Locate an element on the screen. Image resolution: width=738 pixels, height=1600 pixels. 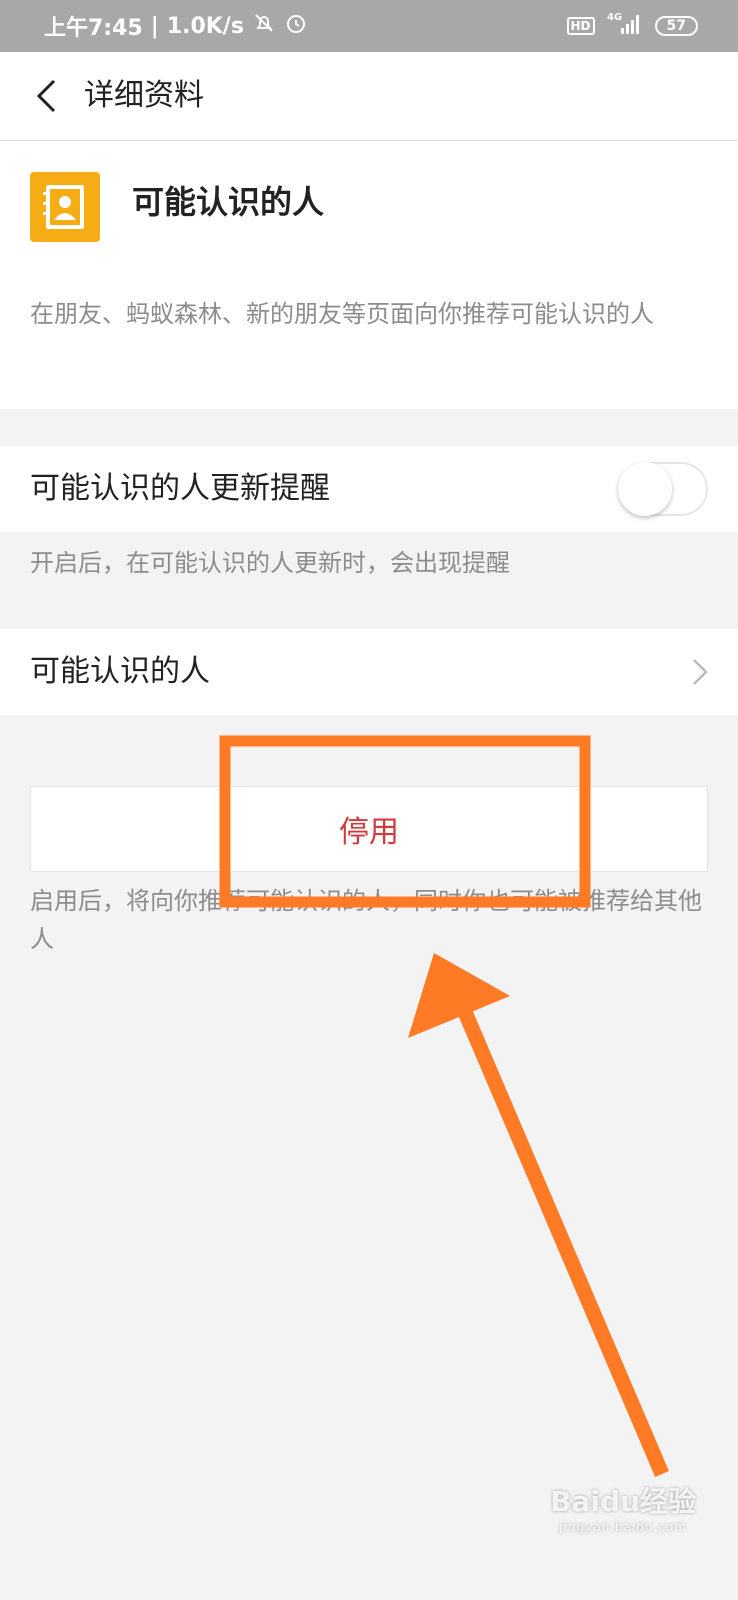
update-reminder-hint: 开启后，在可能认识的人更新时，会出现提醒 is located at coordinates (270, 563).